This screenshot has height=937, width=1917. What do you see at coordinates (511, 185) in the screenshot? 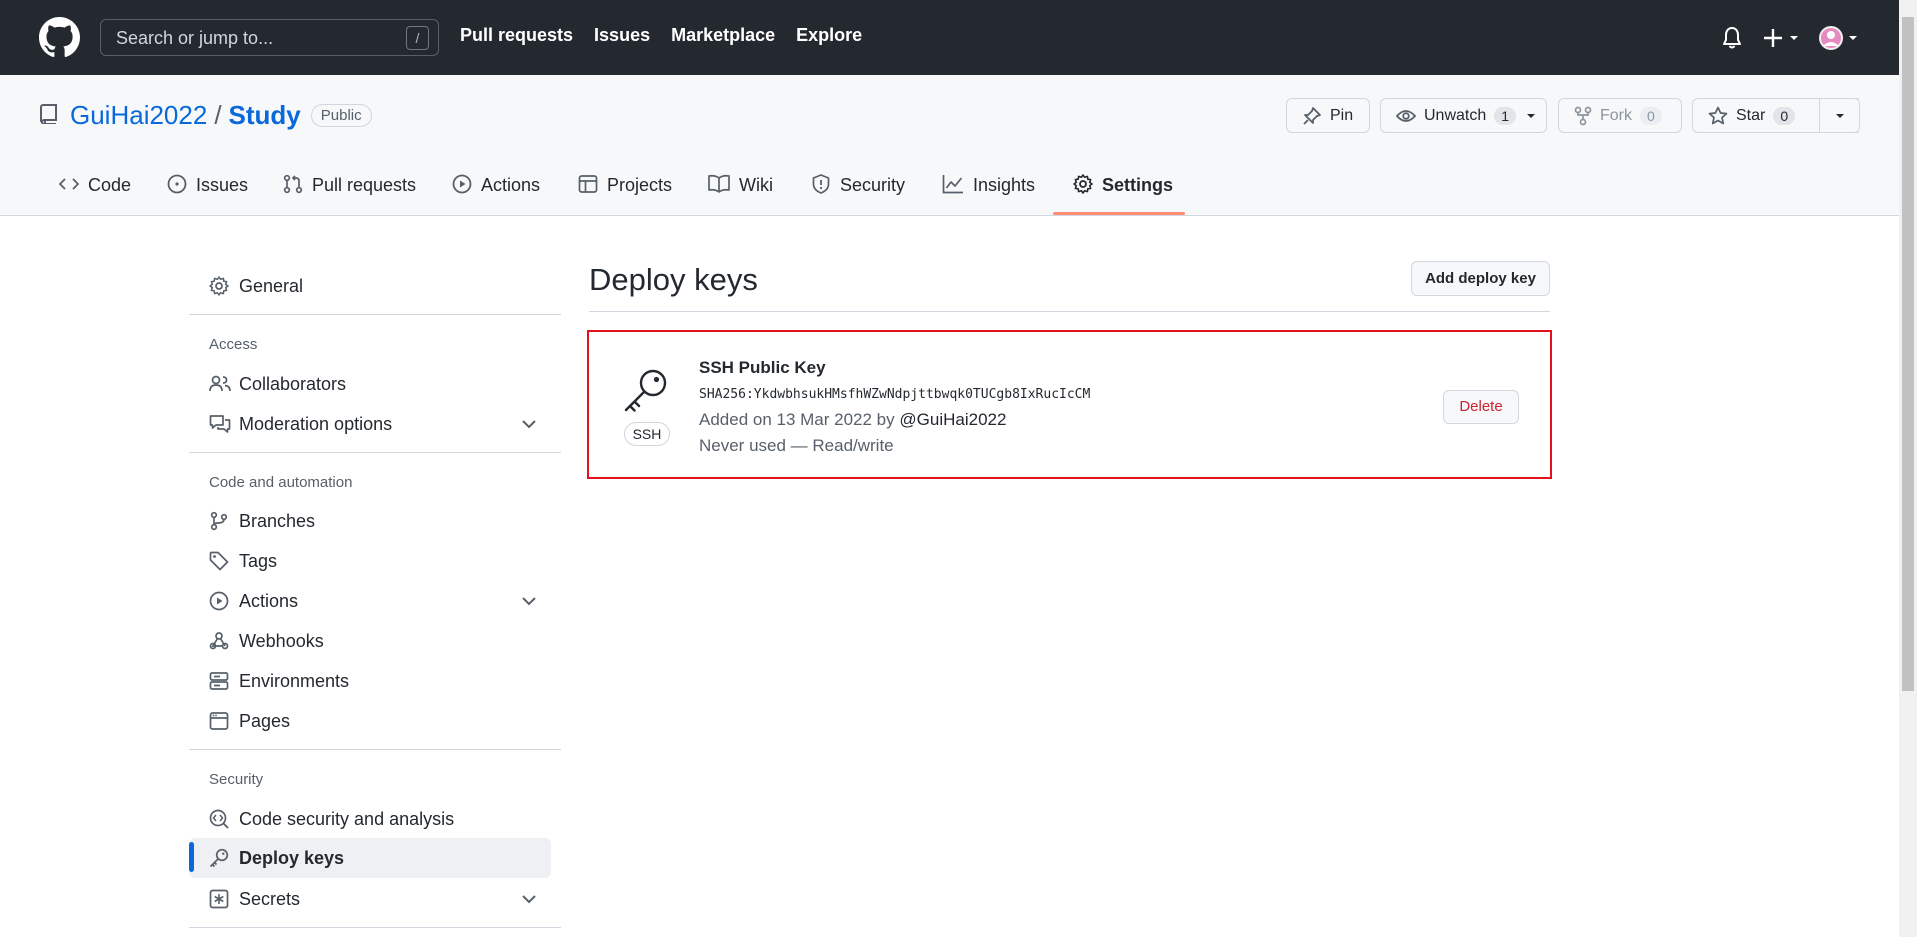
I see `tab-label: Actions` at bounding box center [511, 185].